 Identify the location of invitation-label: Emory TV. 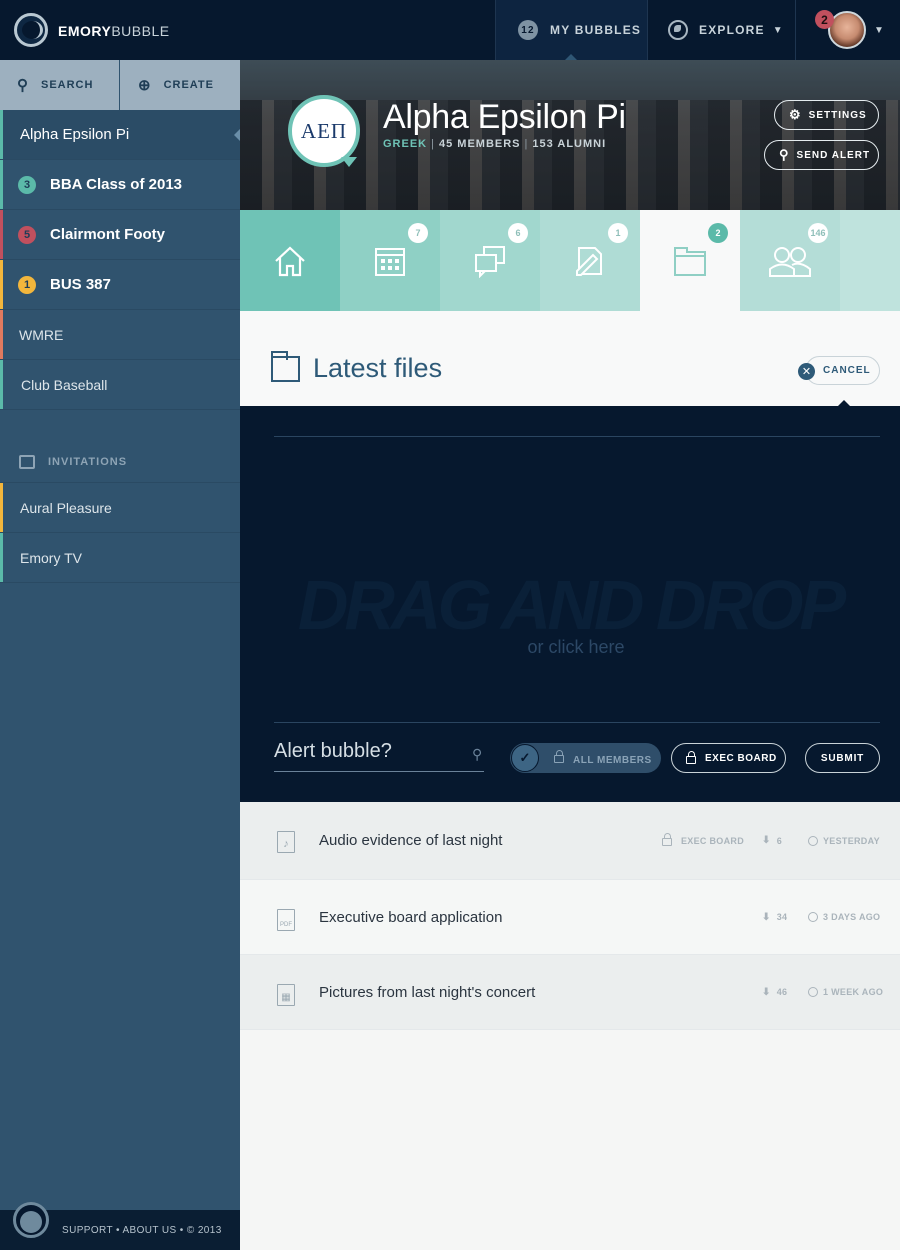
(51, 557).